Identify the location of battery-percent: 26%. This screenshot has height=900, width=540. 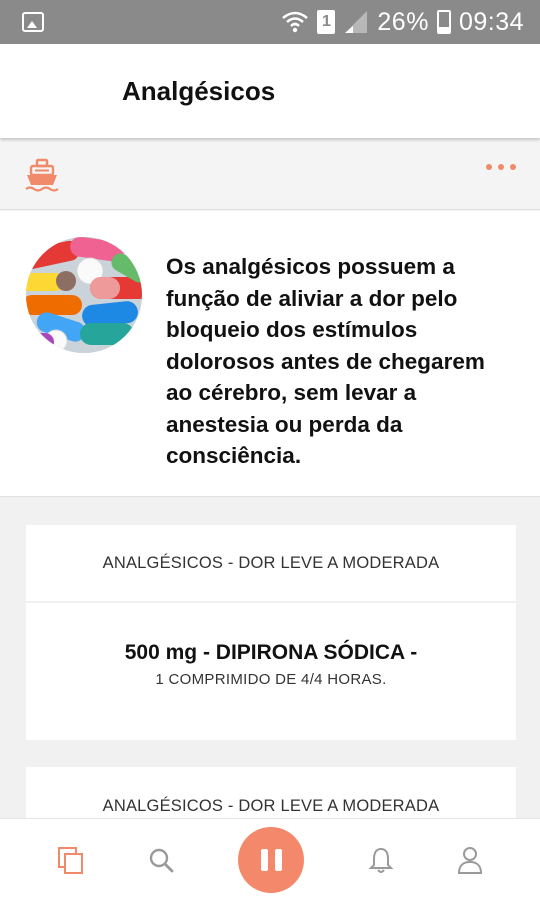
(403, 21).